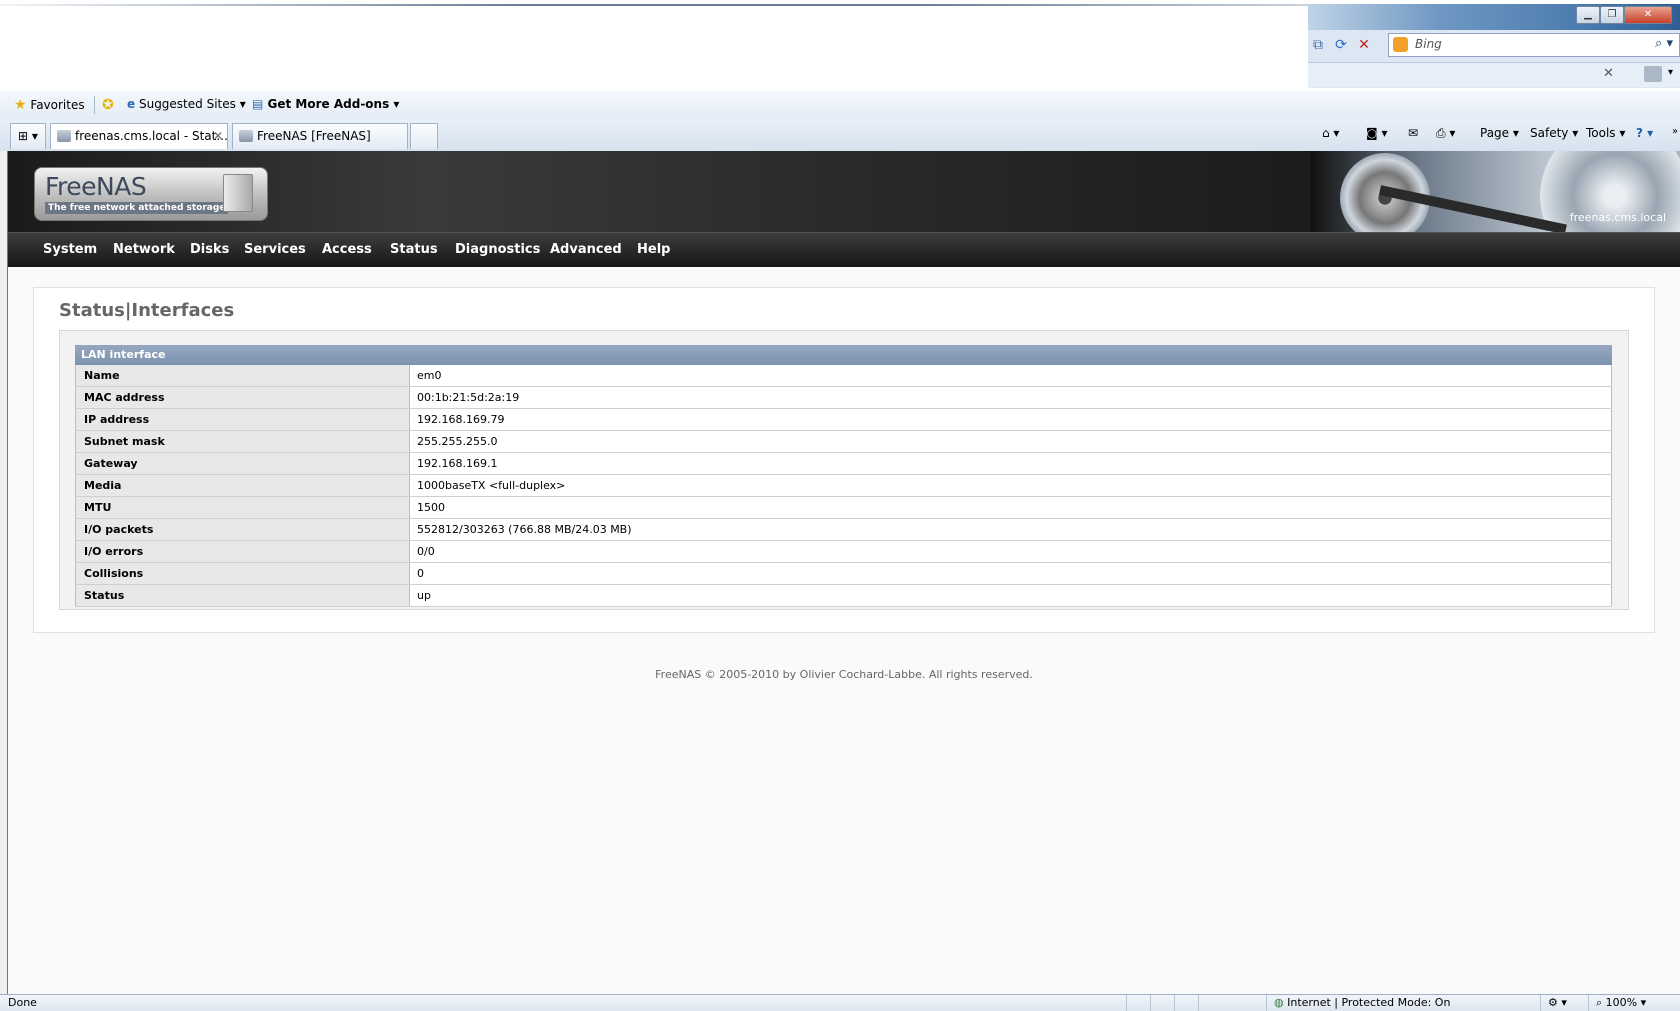 Image resolution: width=1680 pixels, height=1011 pixels. I want to click on page-menu: Page ▾, so click(1499, 133).